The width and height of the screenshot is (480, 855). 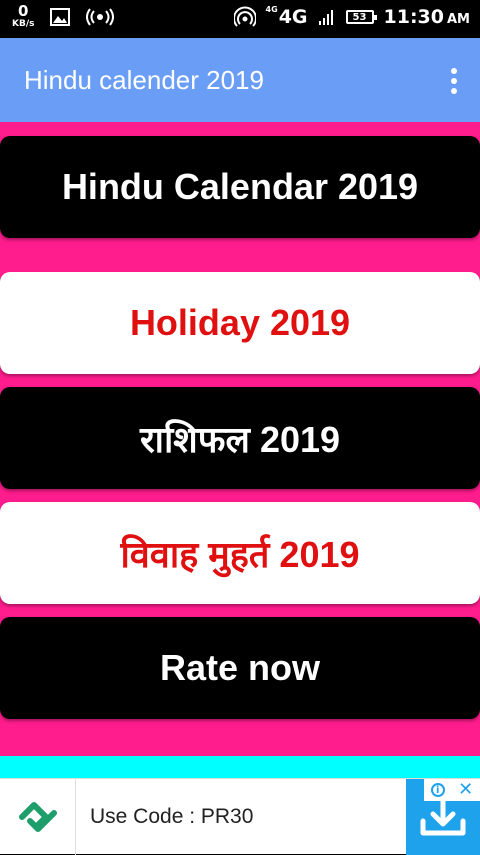 What do you see at coordinates (452, 790) in the screenshot?
I see `ad-choices: i ✕` at bounding box center [452, 790].